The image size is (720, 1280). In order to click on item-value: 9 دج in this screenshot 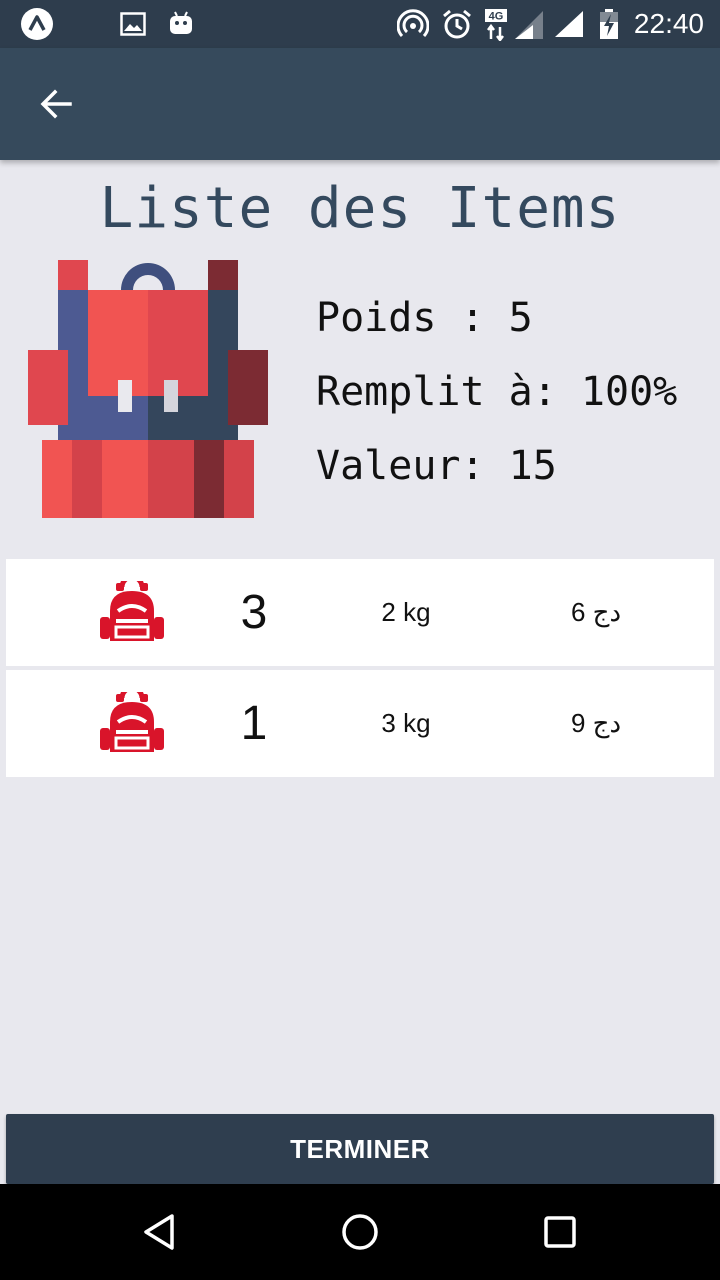, I will do `click(596, 723)`.